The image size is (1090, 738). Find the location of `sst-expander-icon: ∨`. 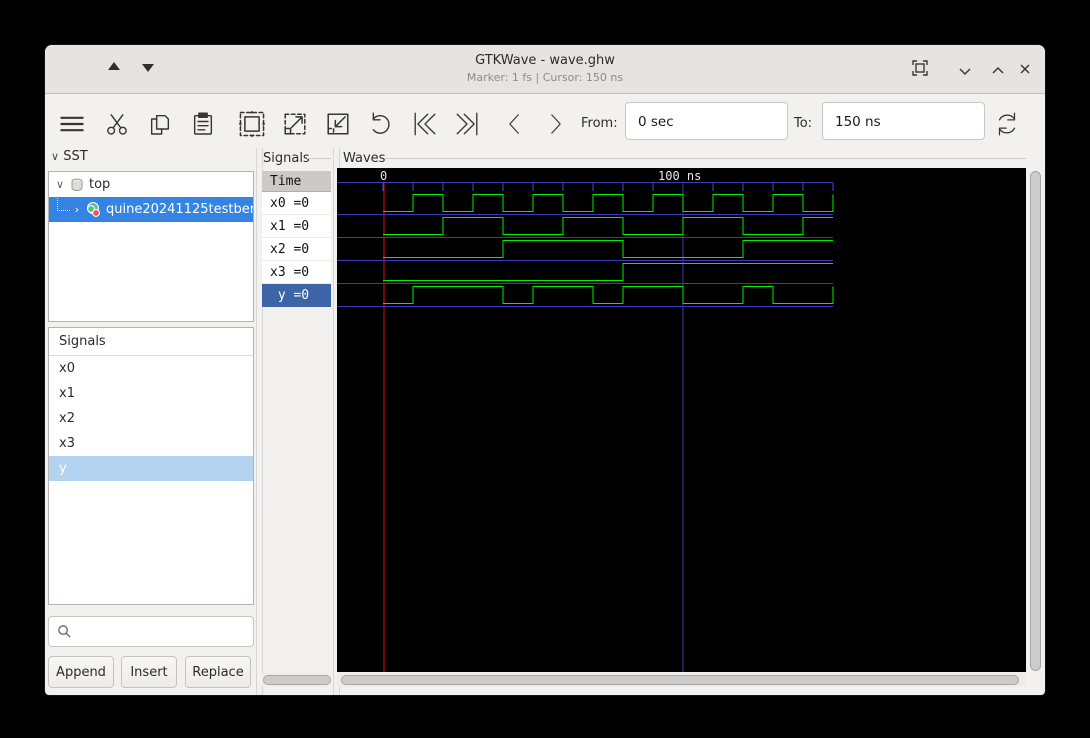

sst-expander-icon: ∨ is located at coordinates (55, 156).